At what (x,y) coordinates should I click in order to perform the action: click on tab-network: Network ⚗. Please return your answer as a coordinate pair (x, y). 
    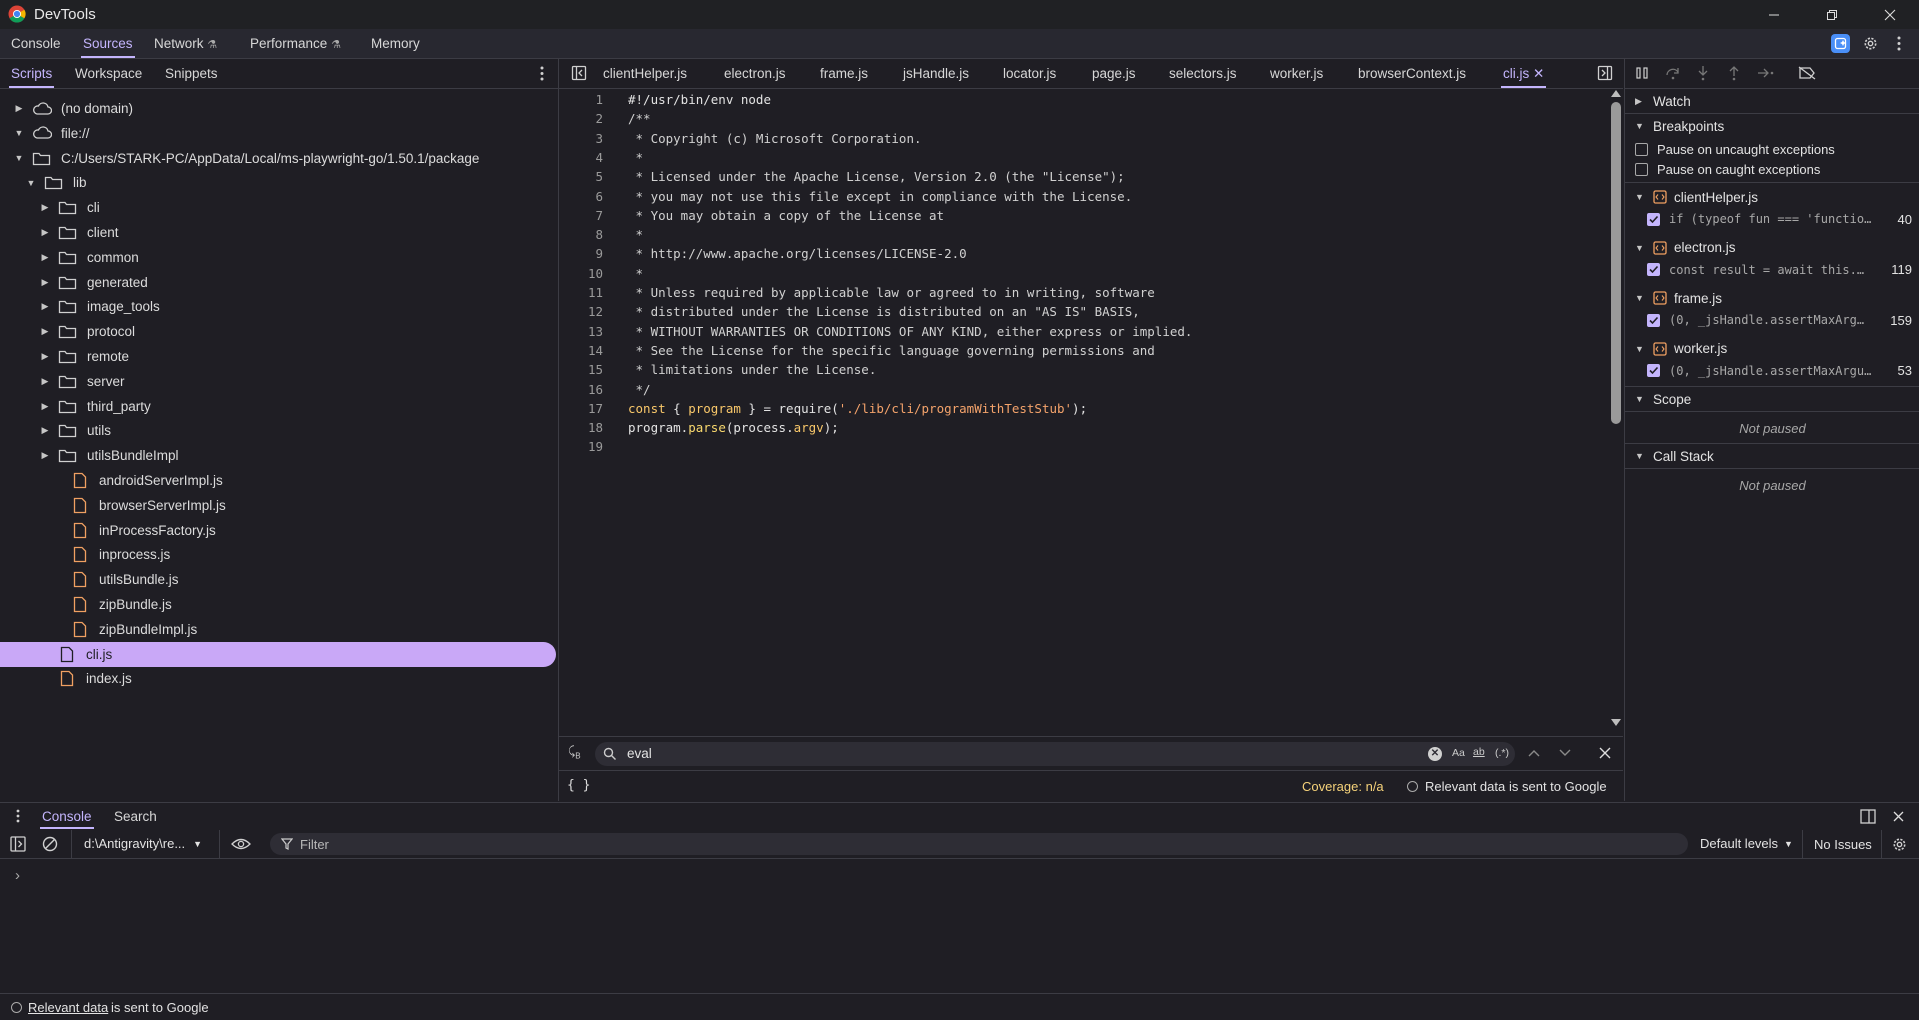
    Looking at the image, I should click on (185, 43).